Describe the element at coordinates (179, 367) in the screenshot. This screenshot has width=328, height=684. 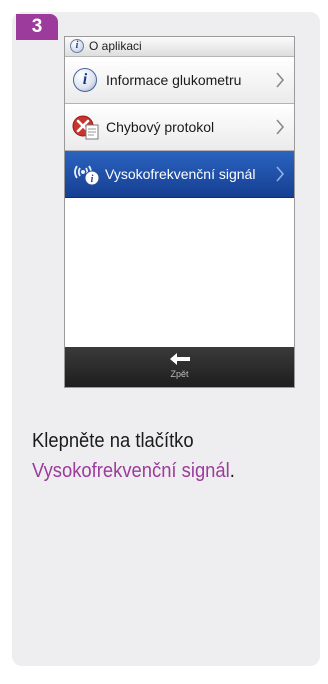
I see `back-button: Zpět` at that location.